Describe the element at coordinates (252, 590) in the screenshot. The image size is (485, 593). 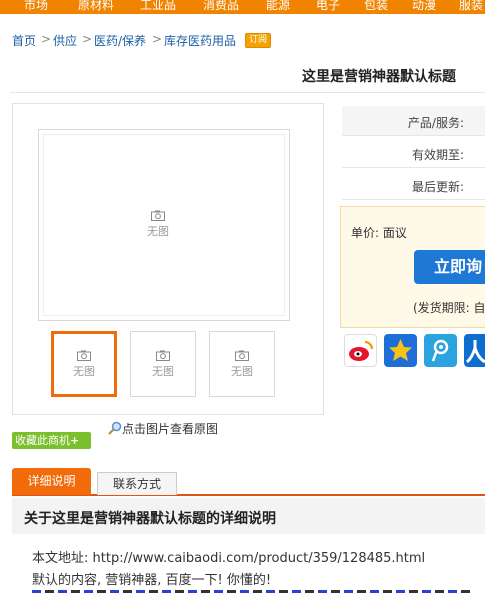
I see `article-next-line` at that location.